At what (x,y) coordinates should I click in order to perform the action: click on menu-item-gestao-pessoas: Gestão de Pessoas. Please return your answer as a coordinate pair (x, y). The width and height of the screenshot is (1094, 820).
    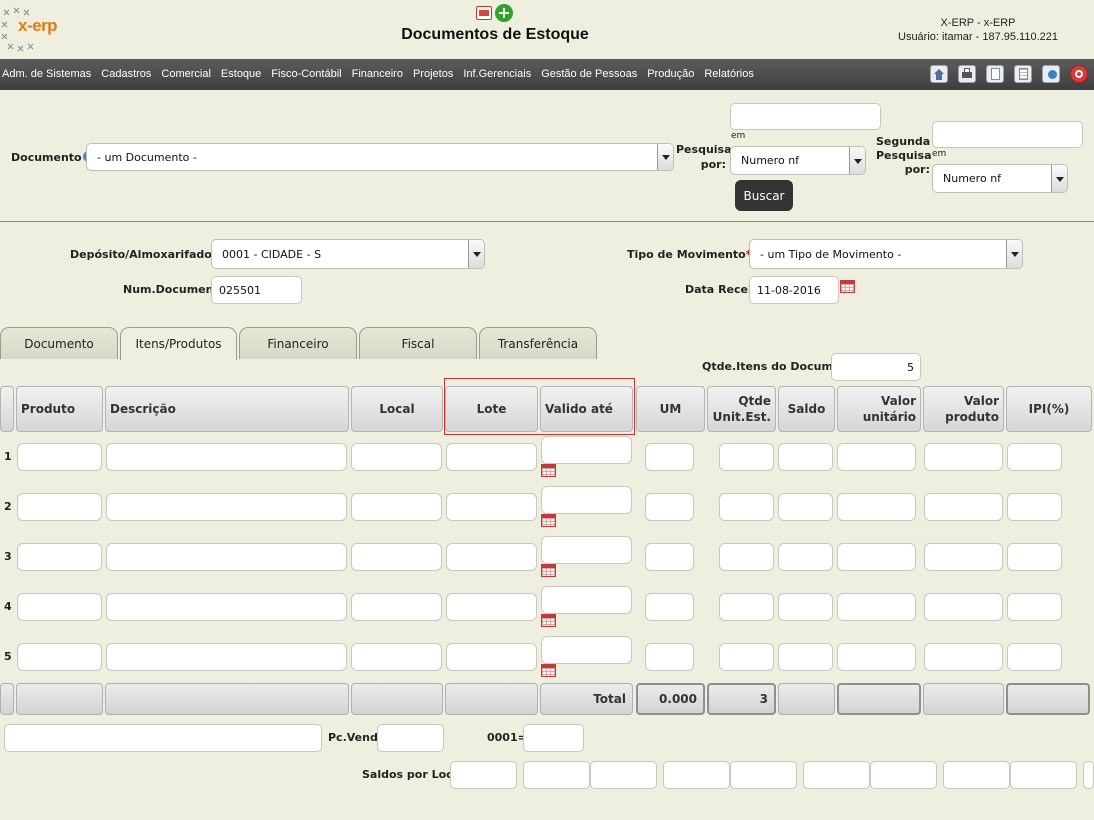
    Looking at the image, I should click on (589, 74).